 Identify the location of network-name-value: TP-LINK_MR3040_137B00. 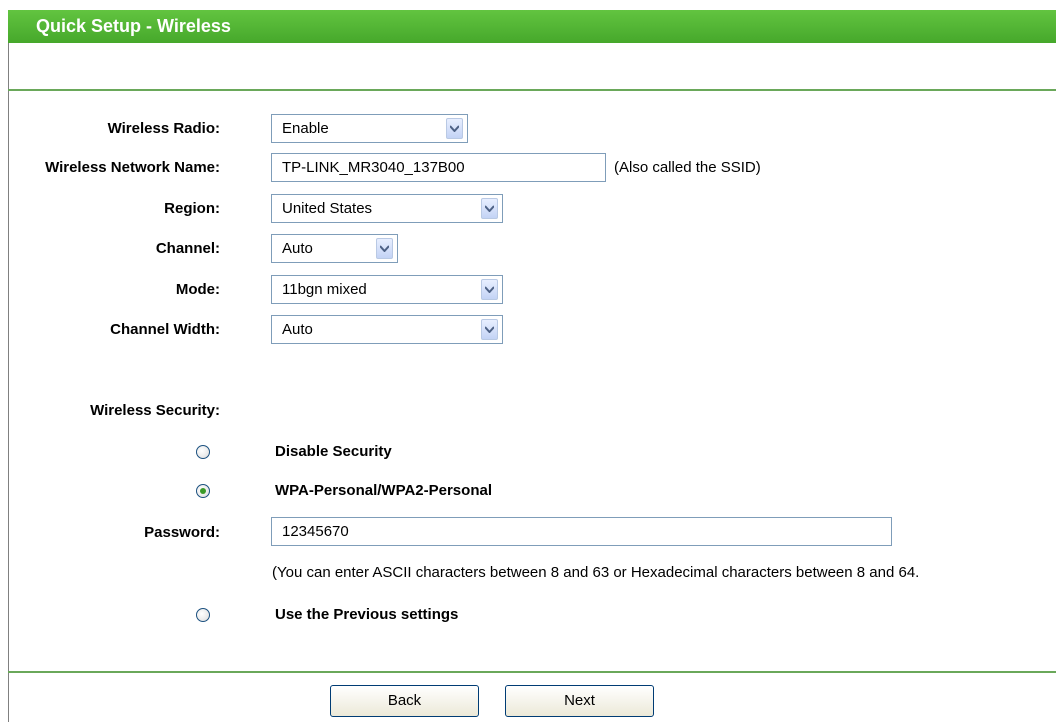
(373, 167).